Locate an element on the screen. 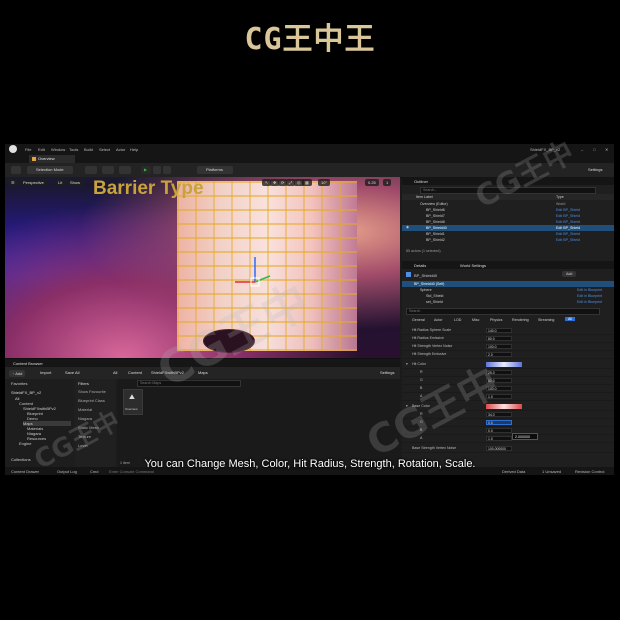 This screenshot has height=620, width=620. play-icon: ▶ is located at coordinates (146, 169).